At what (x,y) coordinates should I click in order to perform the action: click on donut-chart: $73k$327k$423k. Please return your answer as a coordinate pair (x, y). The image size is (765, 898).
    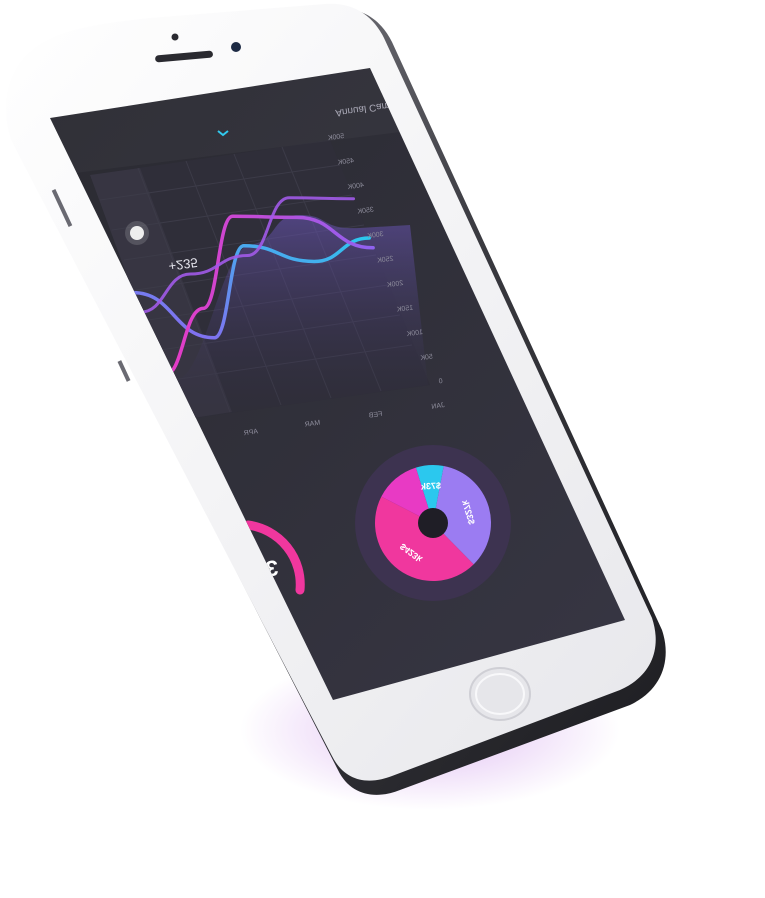
    Looking at the image, I should click on (433, 523).